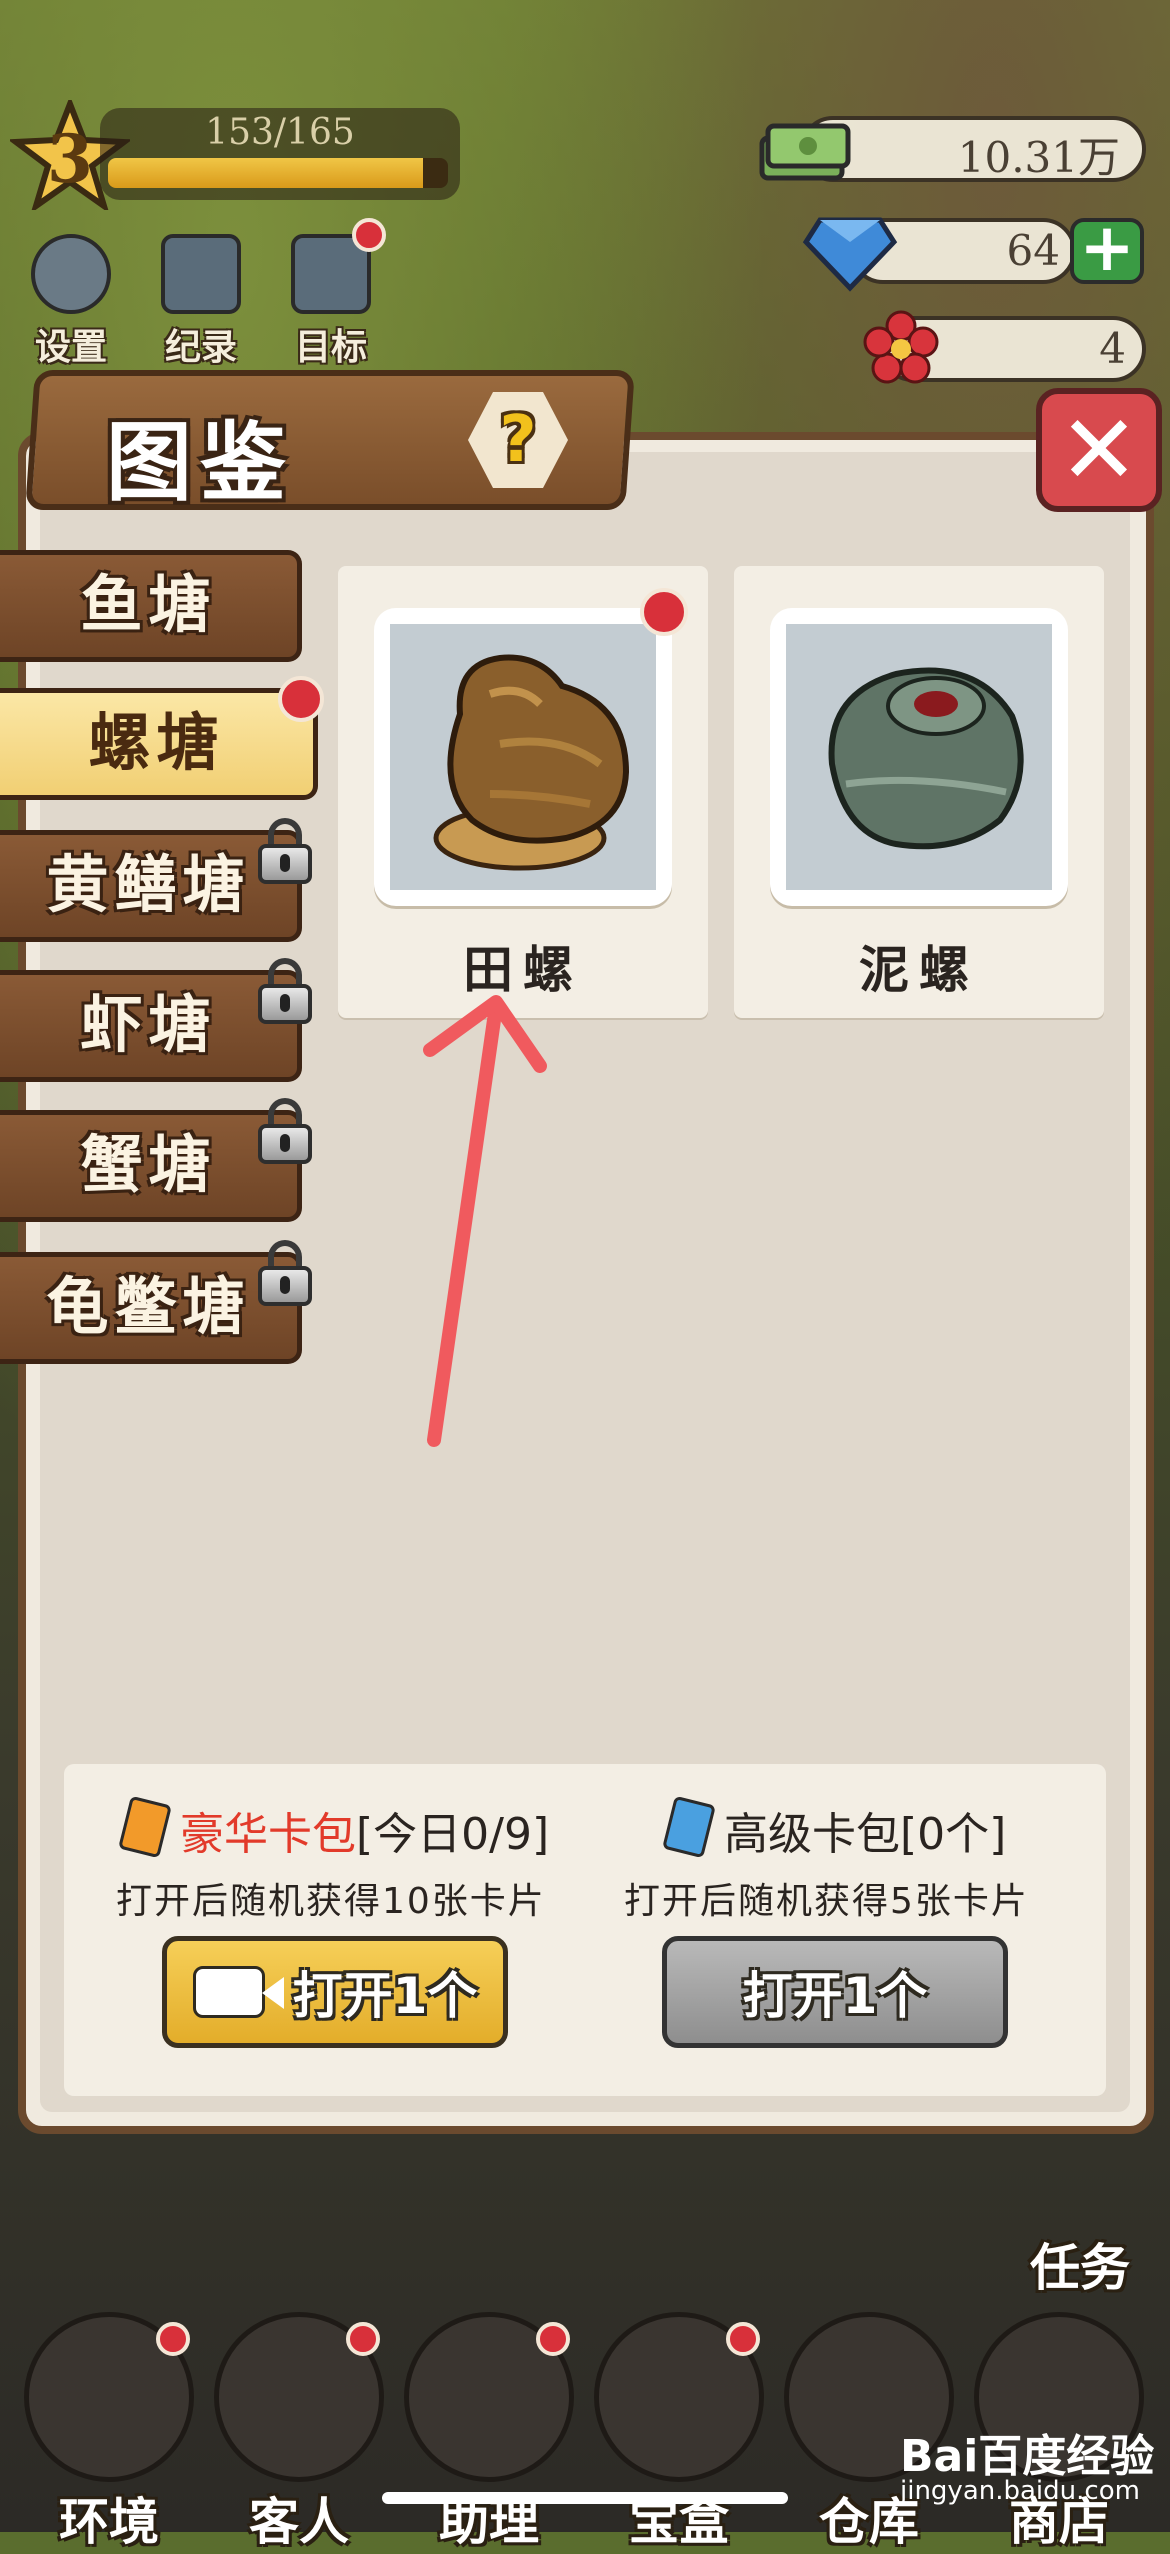 This screenshot has width=1170, height=2554. Describe the element at coordinates (1033, 250) in the screenshot. I see `gem-value: 64` at that location.